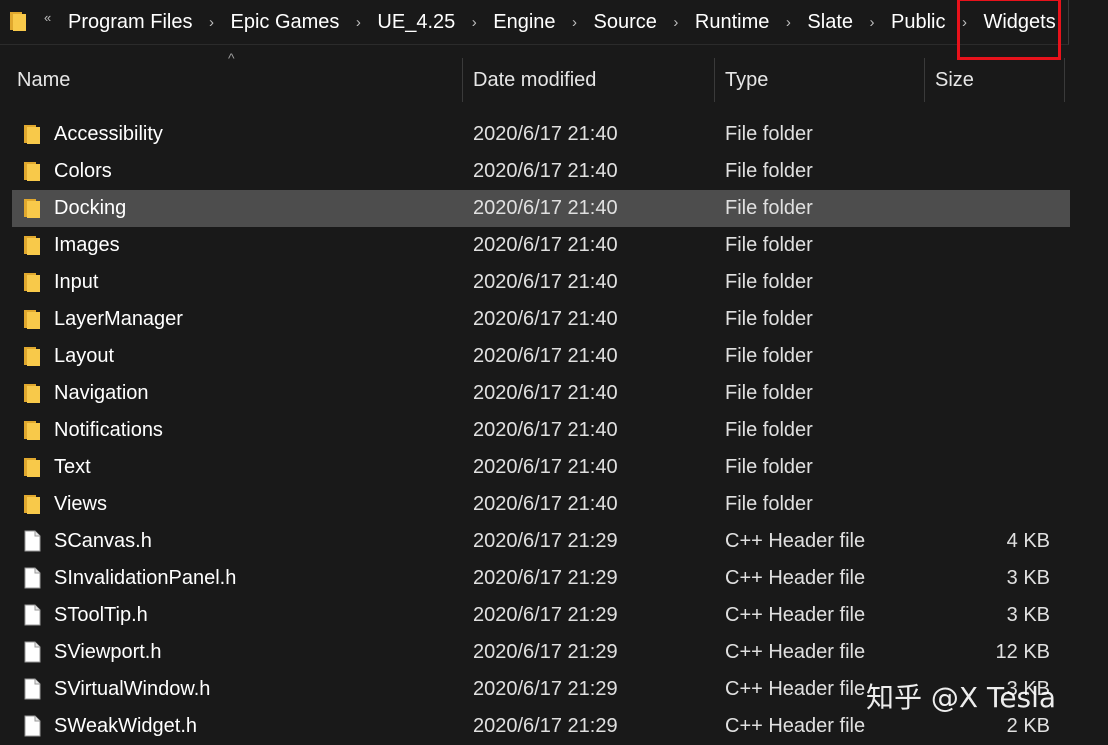 The image size is (1108, 745). Describe the element at coordinates (918, 22) in the screenshot. I see `breadcrumb-item: Public` at that location.